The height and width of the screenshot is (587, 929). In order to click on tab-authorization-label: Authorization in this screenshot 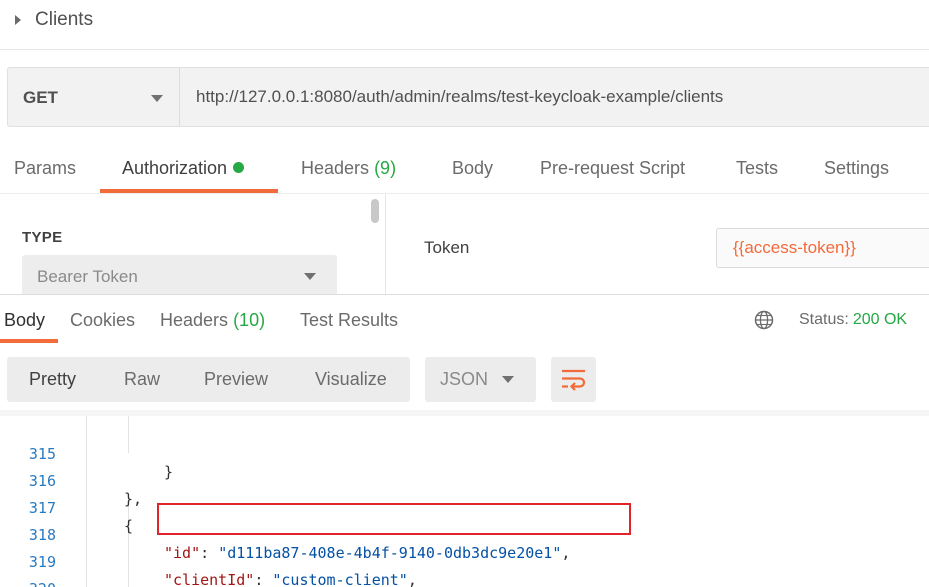, I will do `click(175, 168)`.